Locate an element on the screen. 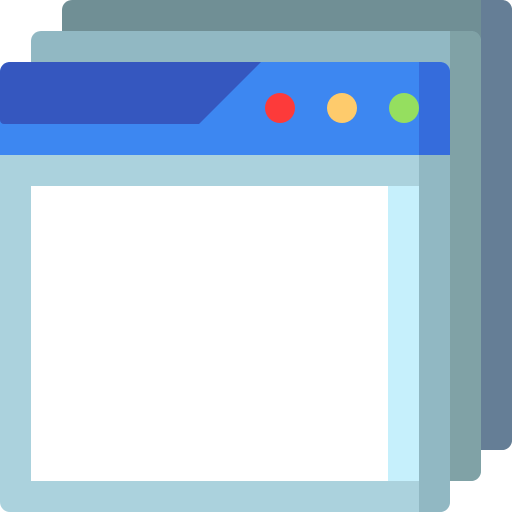  content-area-right-edge is located at coordinates (403, 333).